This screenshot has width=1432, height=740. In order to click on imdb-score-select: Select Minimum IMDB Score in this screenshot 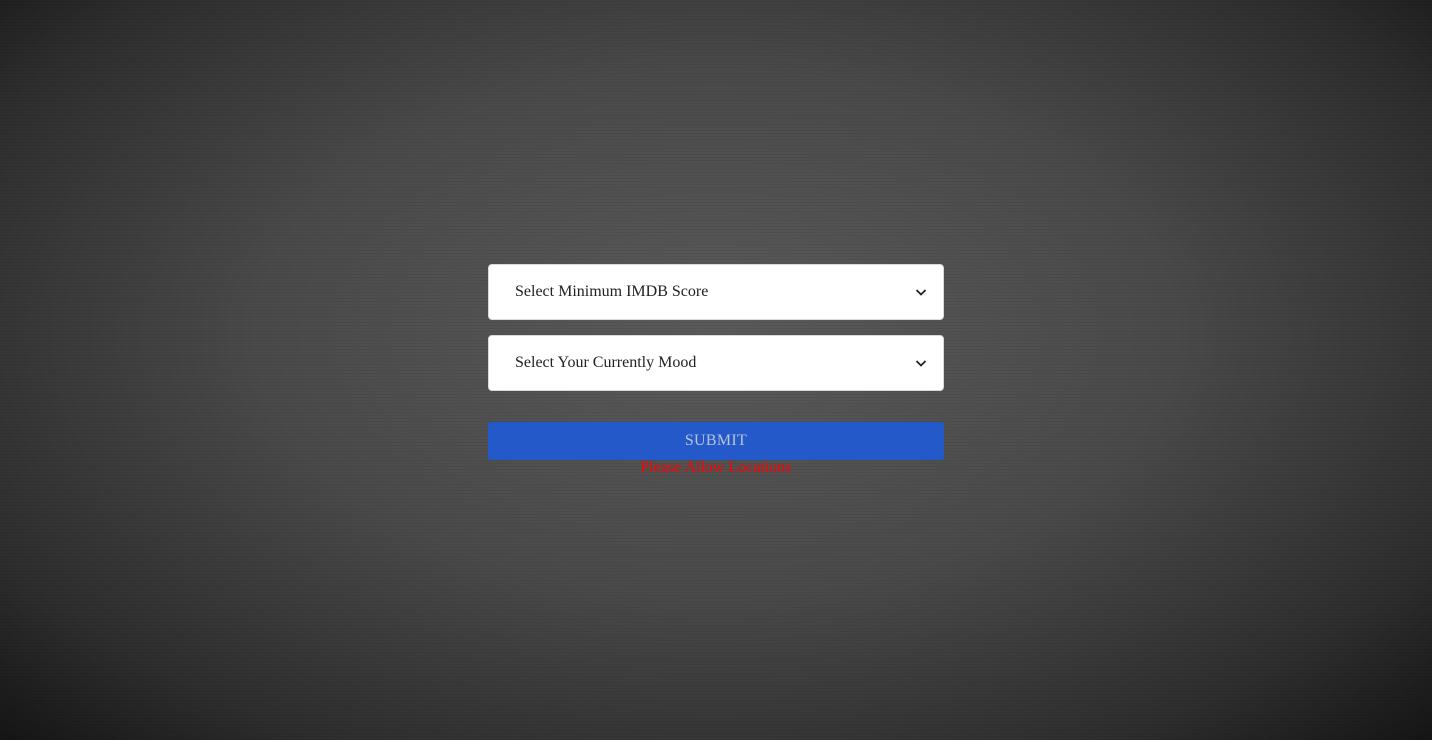, I will do `click(716, 292)`.